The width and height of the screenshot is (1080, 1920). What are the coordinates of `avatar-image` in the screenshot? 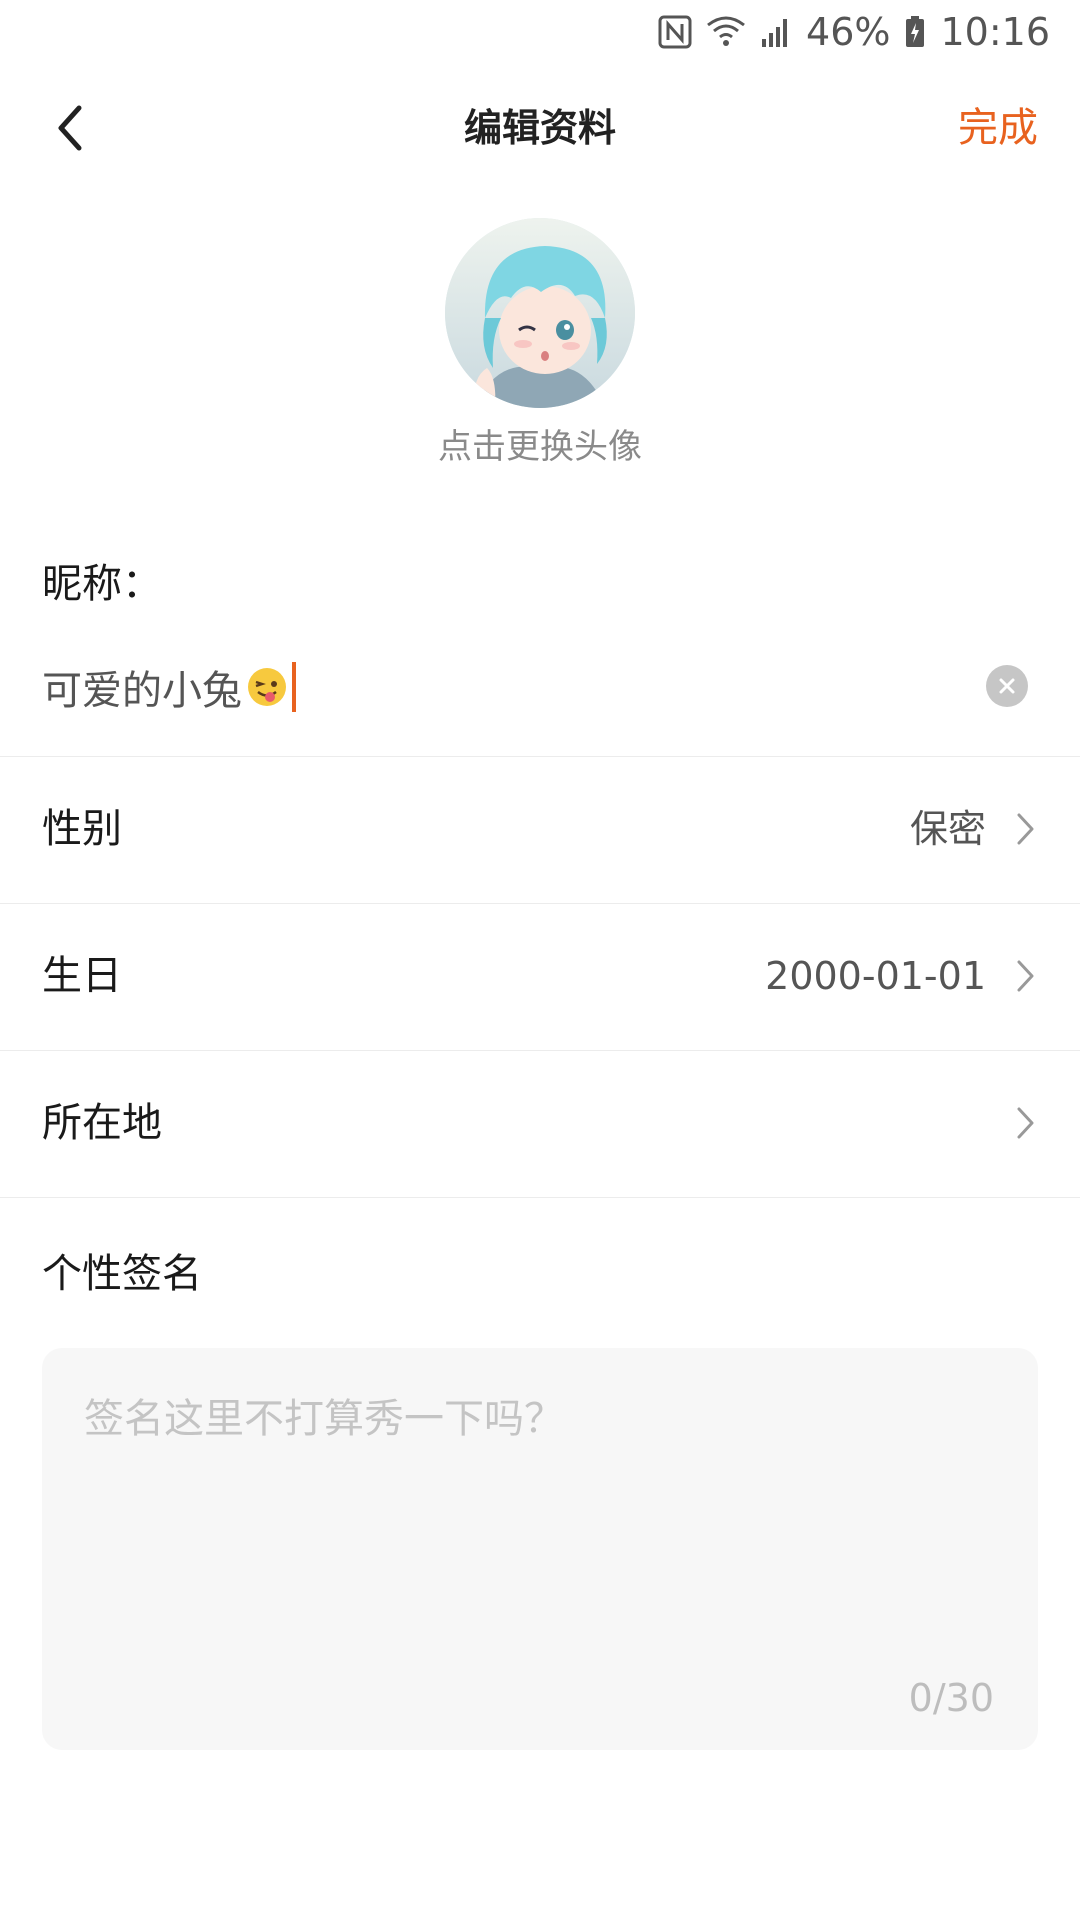 It's located at (540, 313).